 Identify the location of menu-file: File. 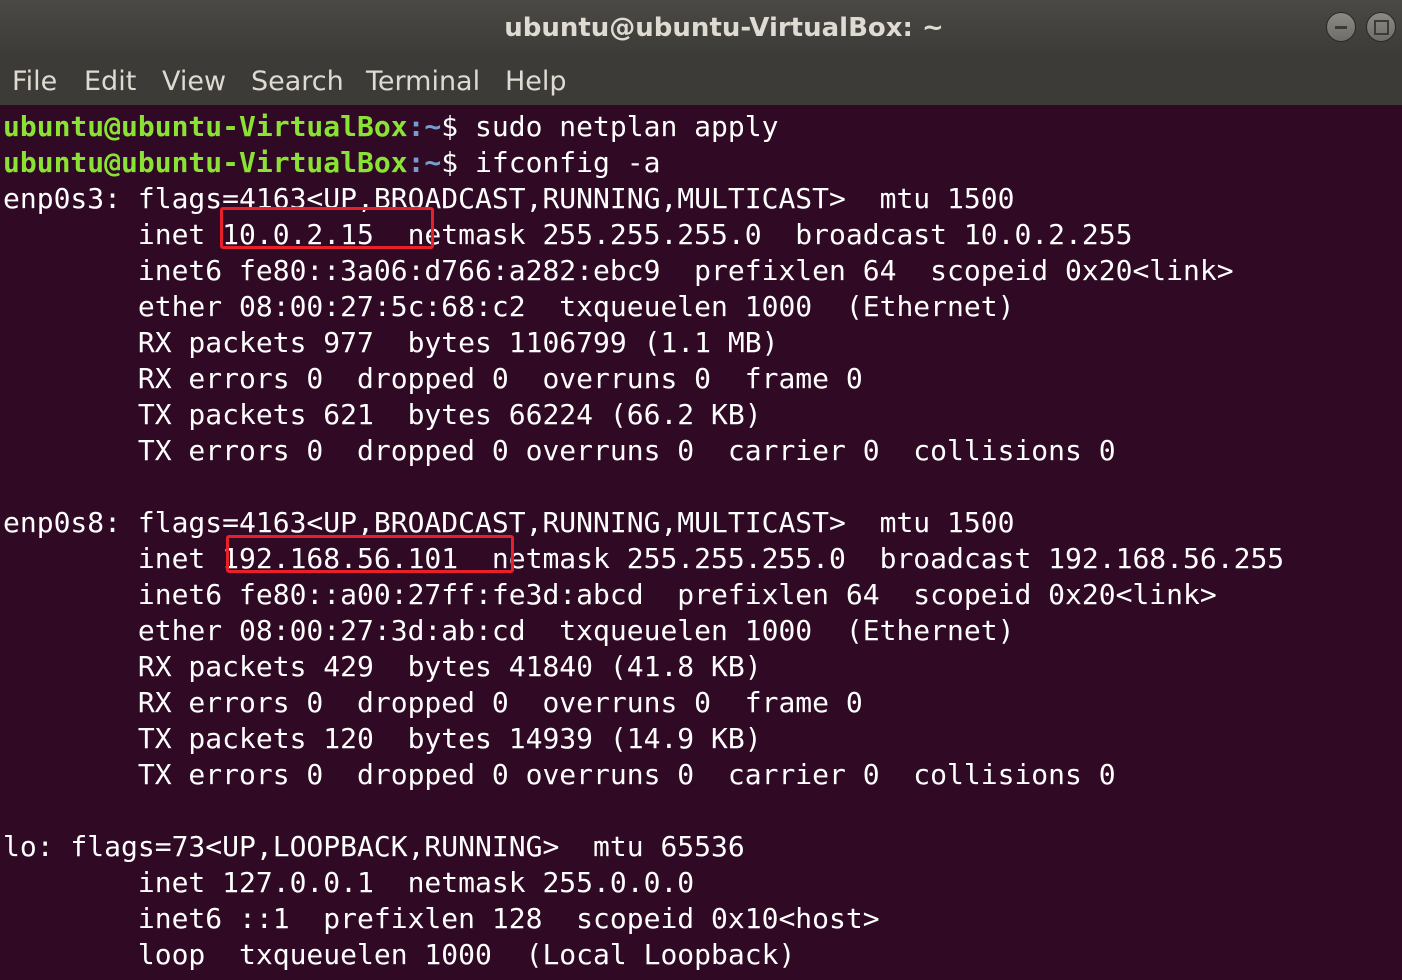
(34, 82).